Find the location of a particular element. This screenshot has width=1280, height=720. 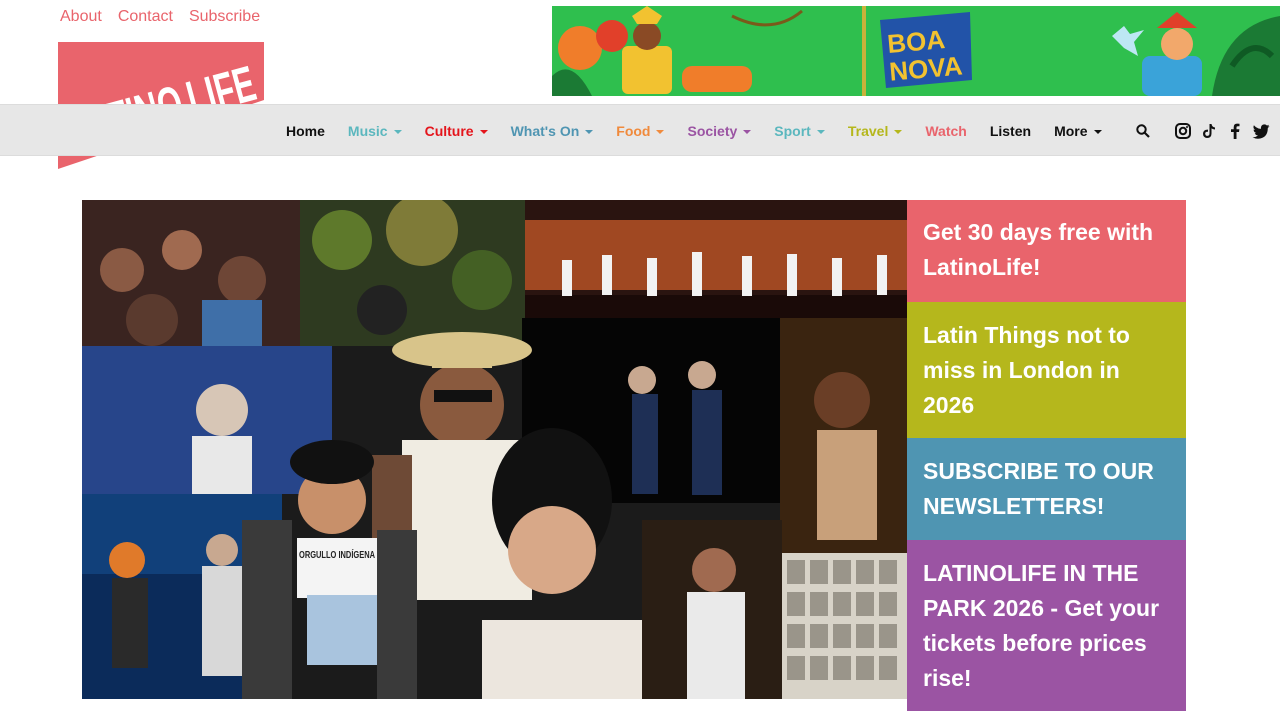

promo-newsletter: SUBSCRIBE TO OUR NEWSLETTERS! is located at coordinates (1046, 489).